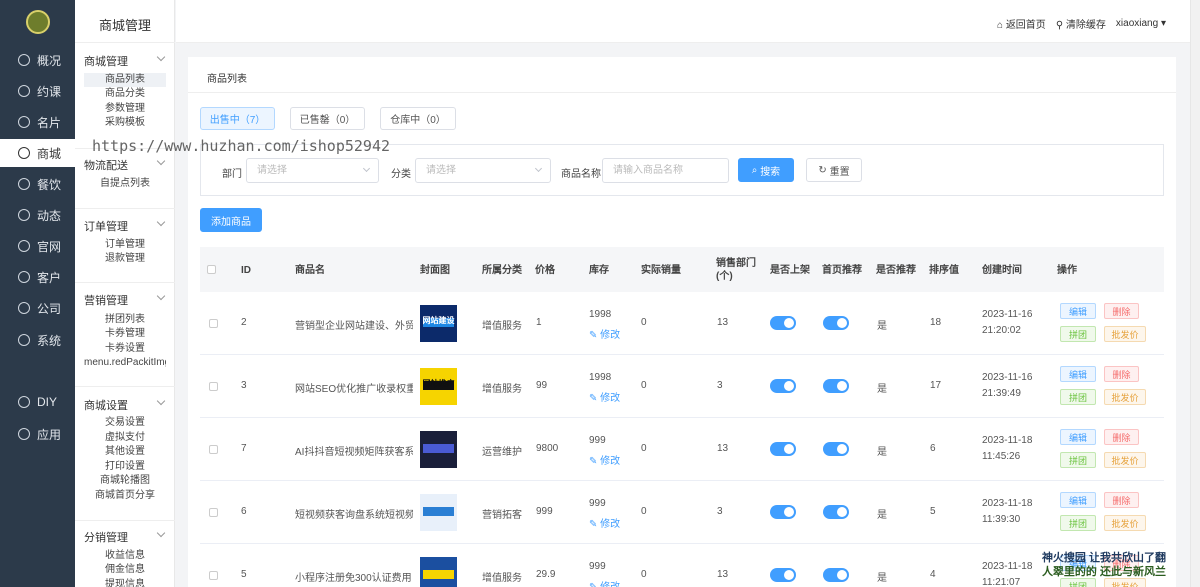 The image size is (1200, 587). I want to click on nav-item-3: 商城, so click(37, 153).